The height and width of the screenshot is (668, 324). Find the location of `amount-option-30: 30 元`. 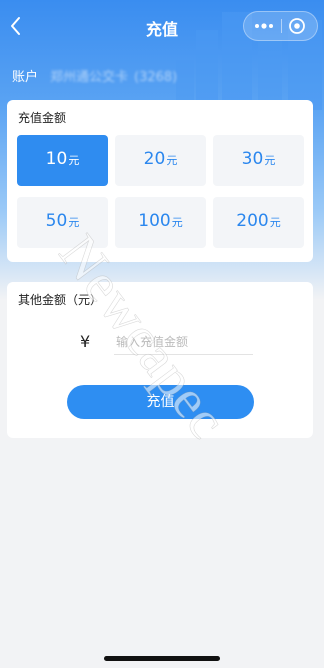

amount-option-30: 30 元 is located at coordinates (258, 160).